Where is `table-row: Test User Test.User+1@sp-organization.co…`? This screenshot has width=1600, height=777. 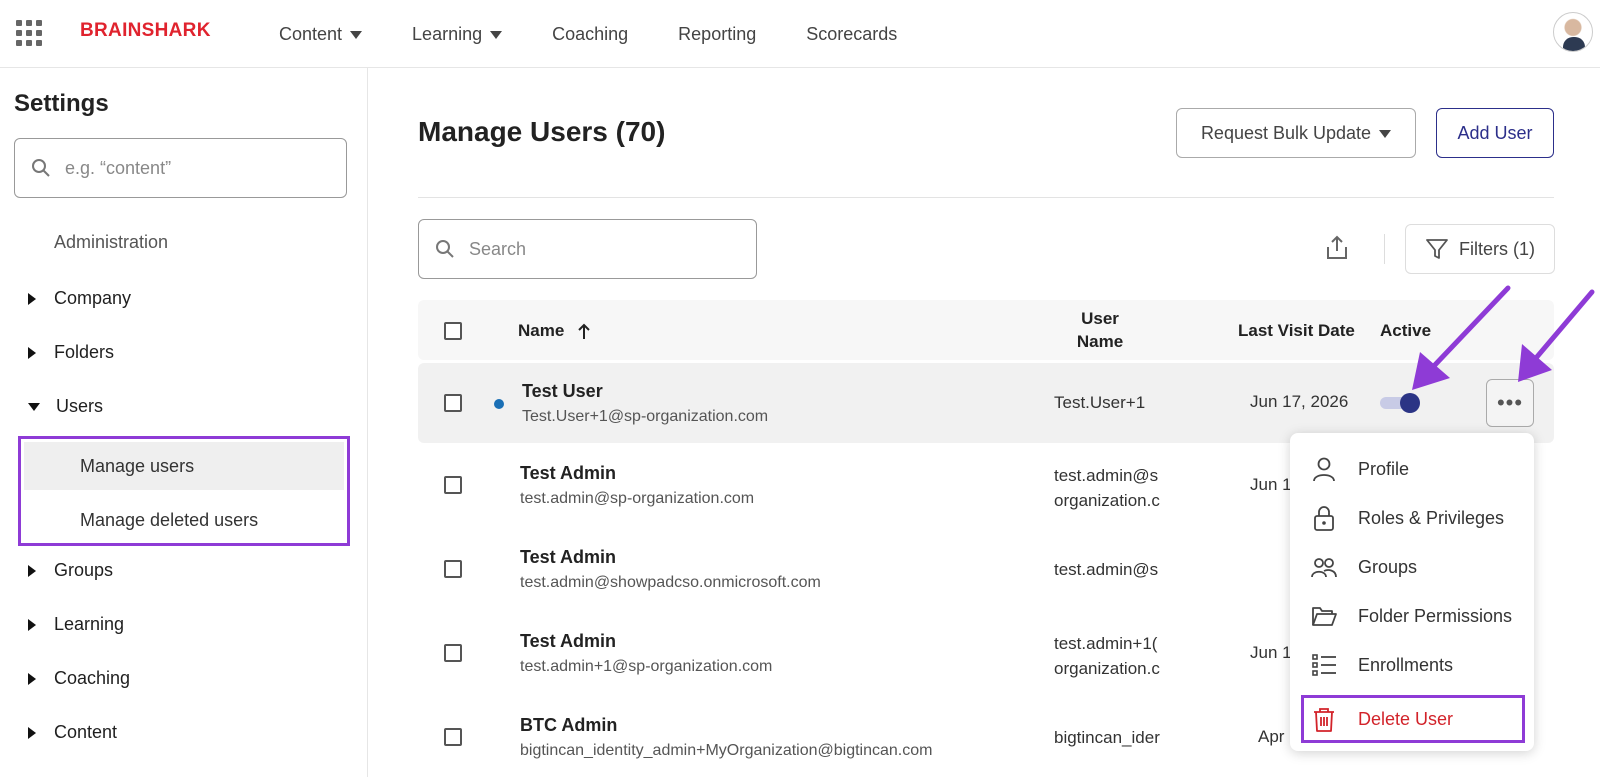
table-row: Test User Test.User+1@sp-organization.co… is located at coordinates (986, 403).